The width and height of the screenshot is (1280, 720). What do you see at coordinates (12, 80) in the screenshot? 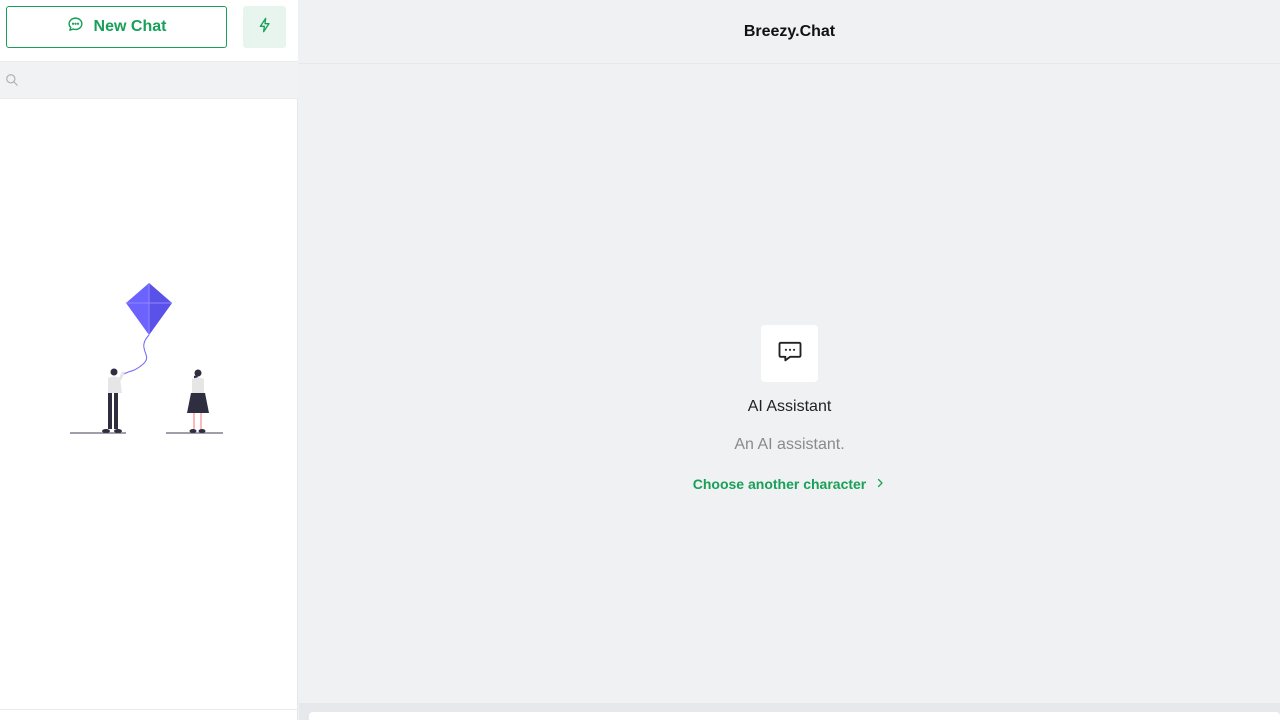
I see `search-icon` at bounding box center [12, 80].